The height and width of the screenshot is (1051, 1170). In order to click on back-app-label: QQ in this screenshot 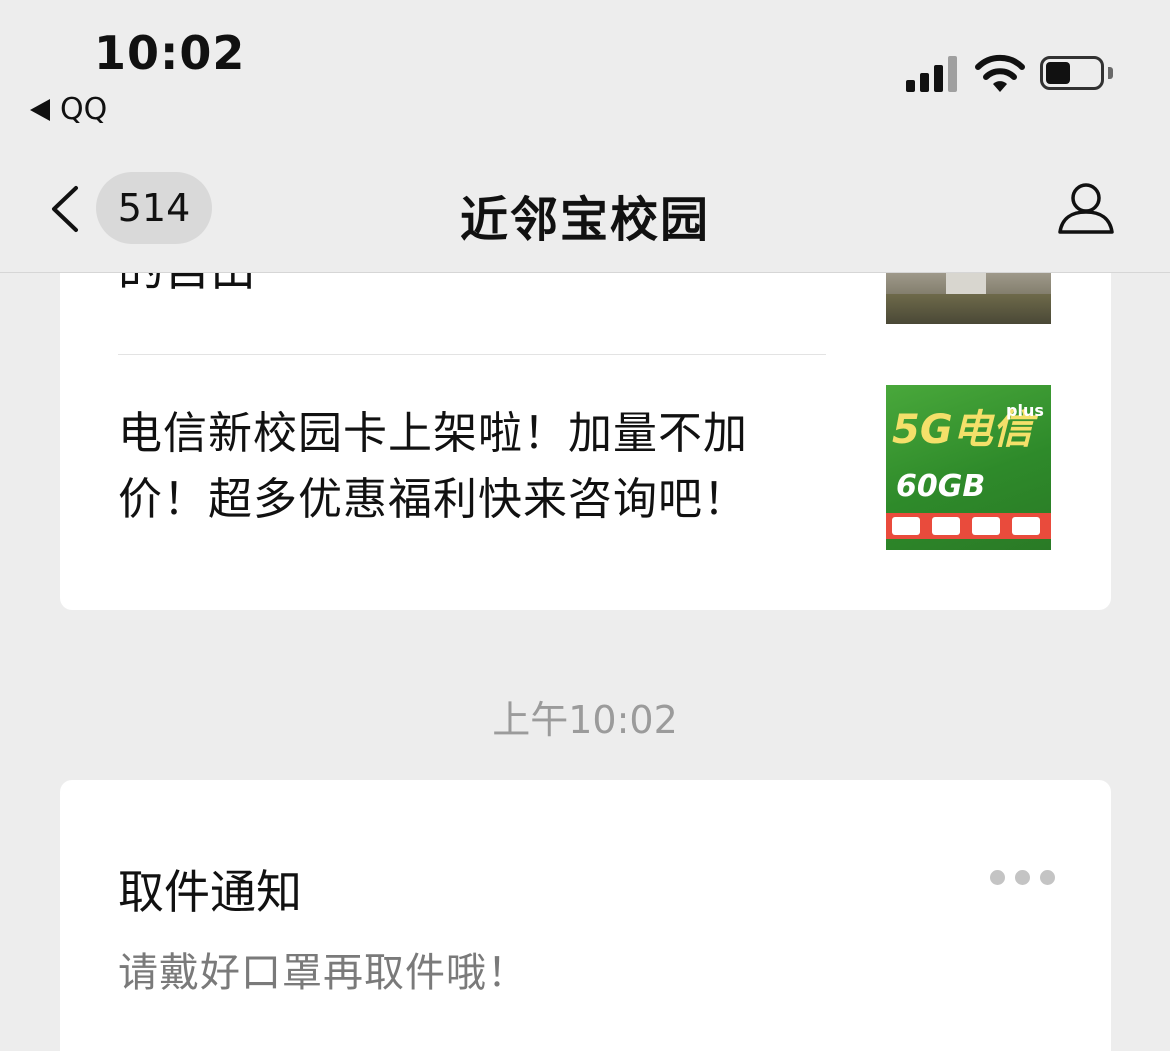, I will do `click(84, 109)`.